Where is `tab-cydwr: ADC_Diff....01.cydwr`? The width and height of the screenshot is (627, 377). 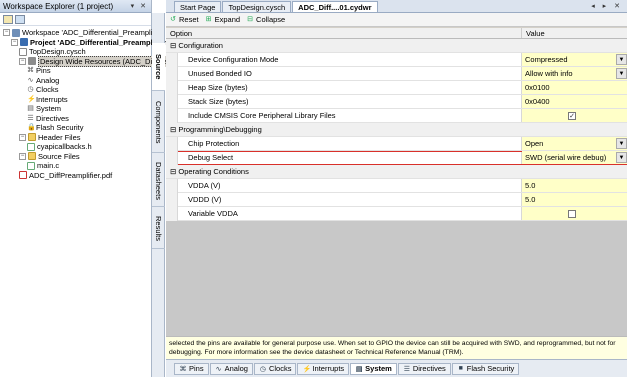 tab-cydwr: ADC_Diff....01.cydwr is located at coordinates (335, 6).